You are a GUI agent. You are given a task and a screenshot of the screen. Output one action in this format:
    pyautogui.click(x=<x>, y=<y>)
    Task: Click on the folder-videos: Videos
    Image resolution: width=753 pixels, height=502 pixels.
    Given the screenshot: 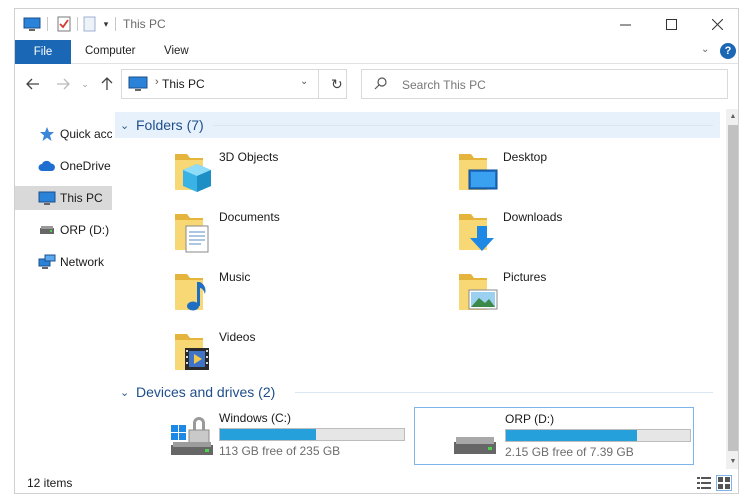 What is the action you would take?
    pyautogui.click(x=308, y=354)
    